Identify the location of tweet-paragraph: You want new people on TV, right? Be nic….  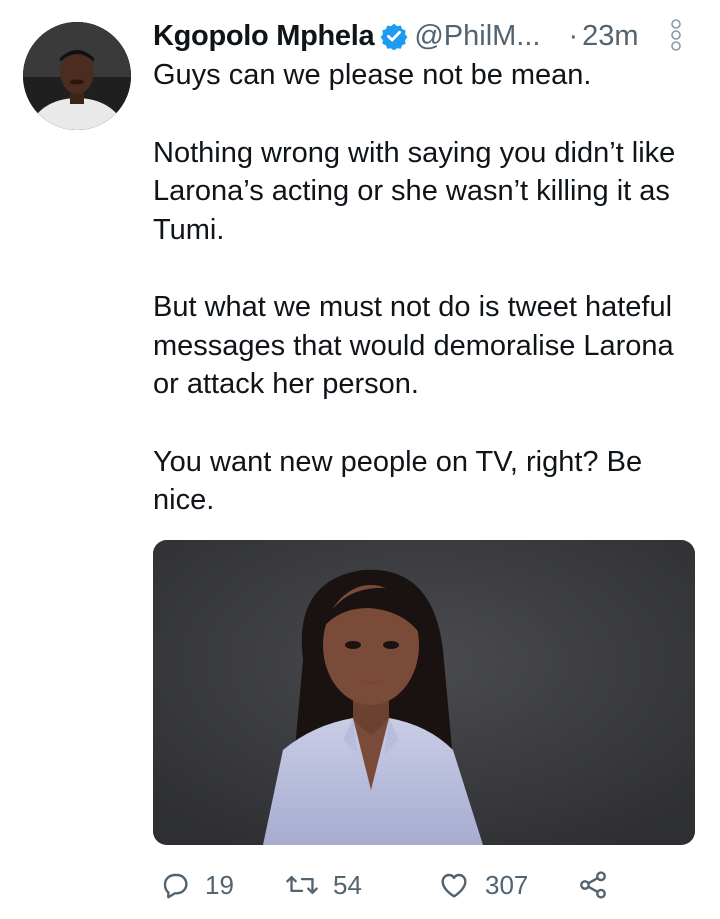
(398, 481).